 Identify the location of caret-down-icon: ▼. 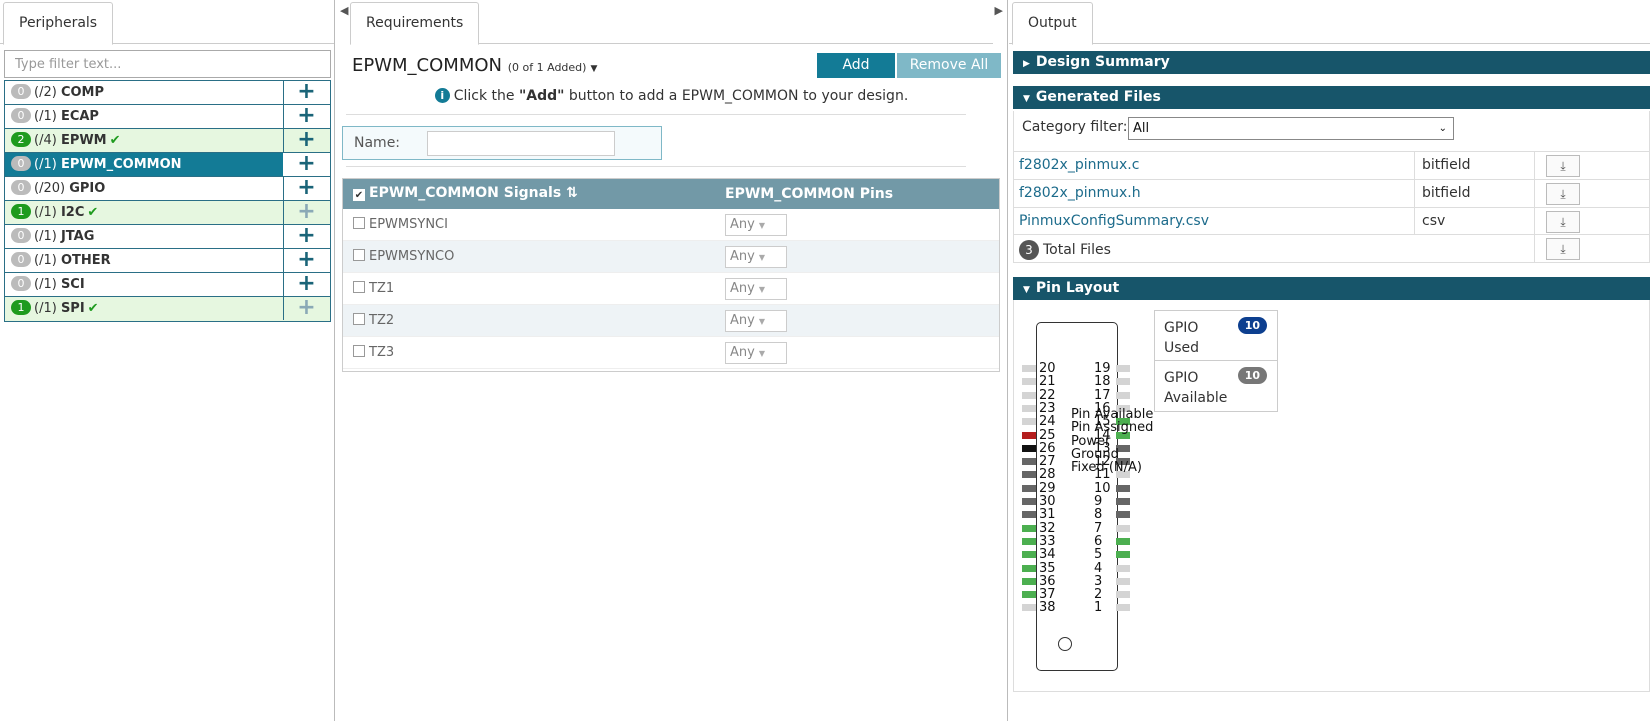
(593, 69).